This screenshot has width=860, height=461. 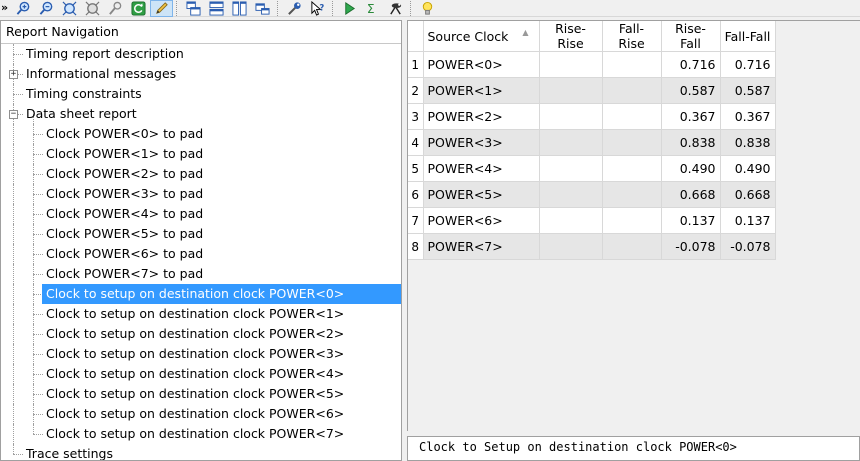 What do you see at coordinates (416, 36) in the screenshot?
I see `table-corner` at bounding box center [416, 36].